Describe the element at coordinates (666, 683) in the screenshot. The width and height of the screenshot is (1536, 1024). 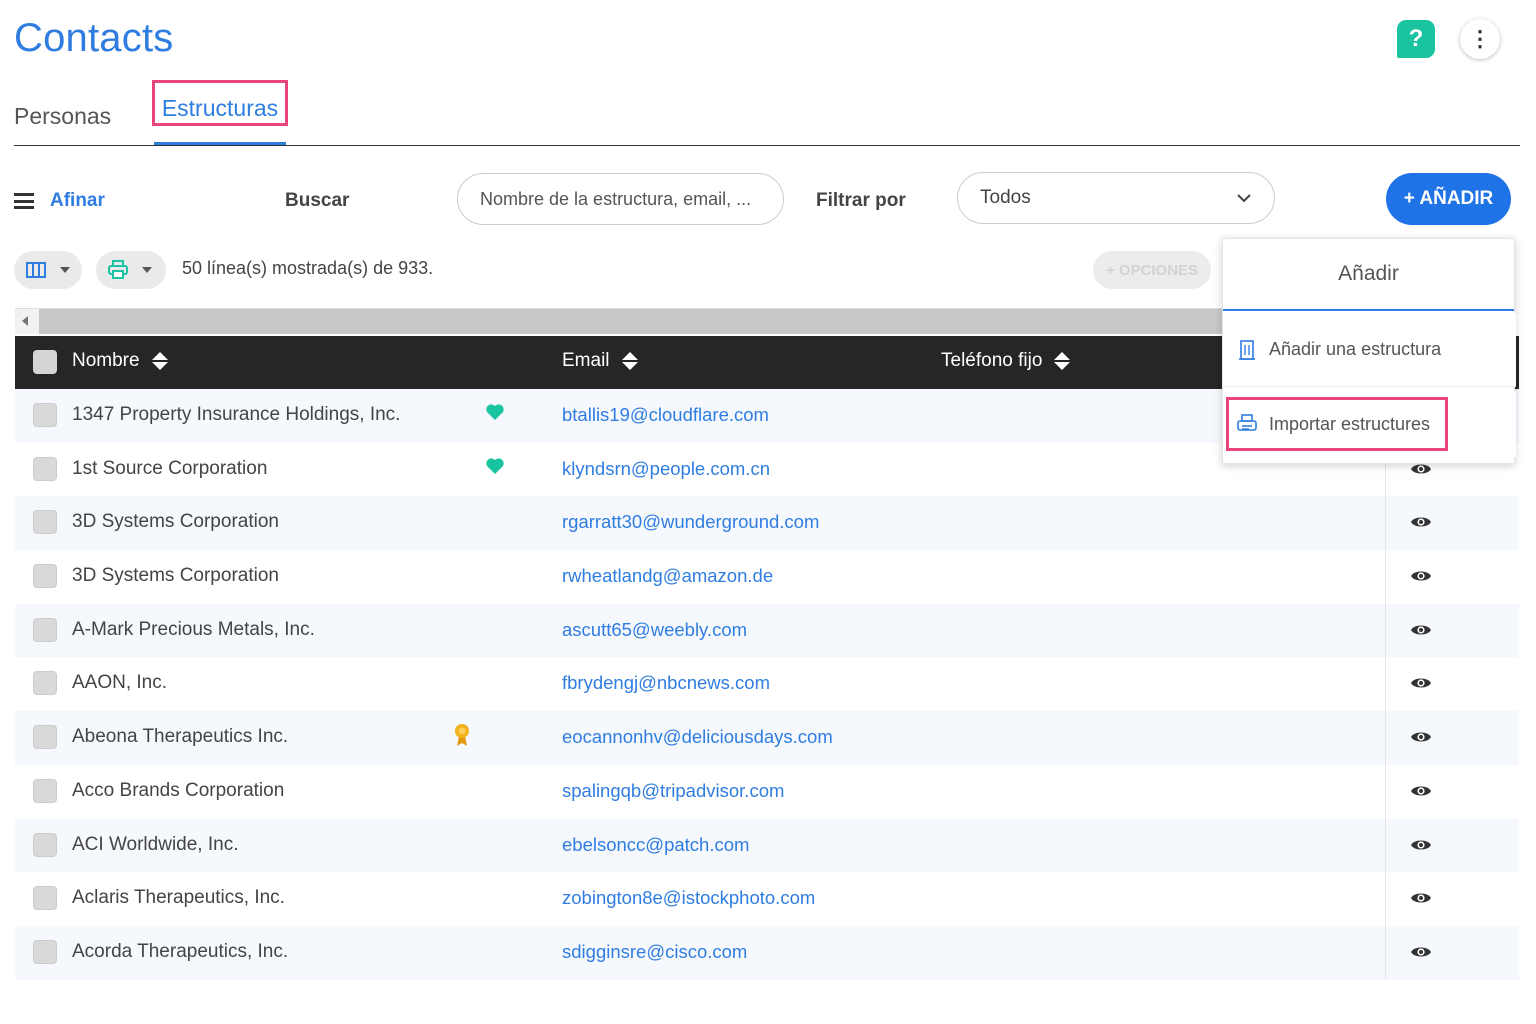
I see `email-link: fbrydengj@nbcnews.com` at that location.